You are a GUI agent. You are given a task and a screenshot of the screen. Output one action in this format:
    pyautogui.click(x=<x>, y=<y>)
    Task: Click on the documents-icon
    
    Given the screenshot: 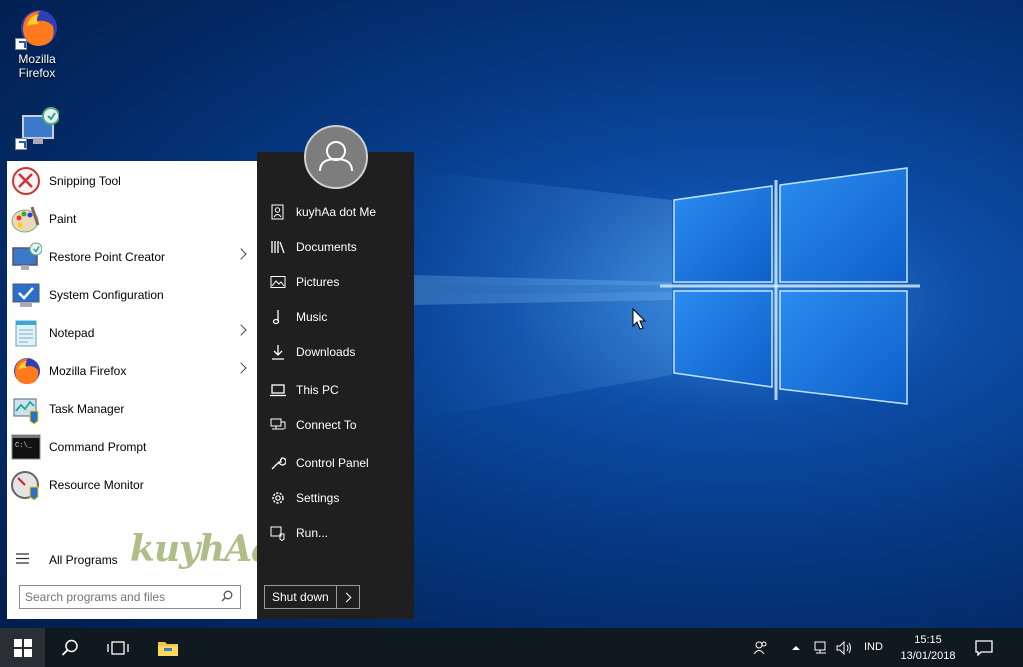 What is the action you would take?
    pyautogui.click(x=278, y=247)
    